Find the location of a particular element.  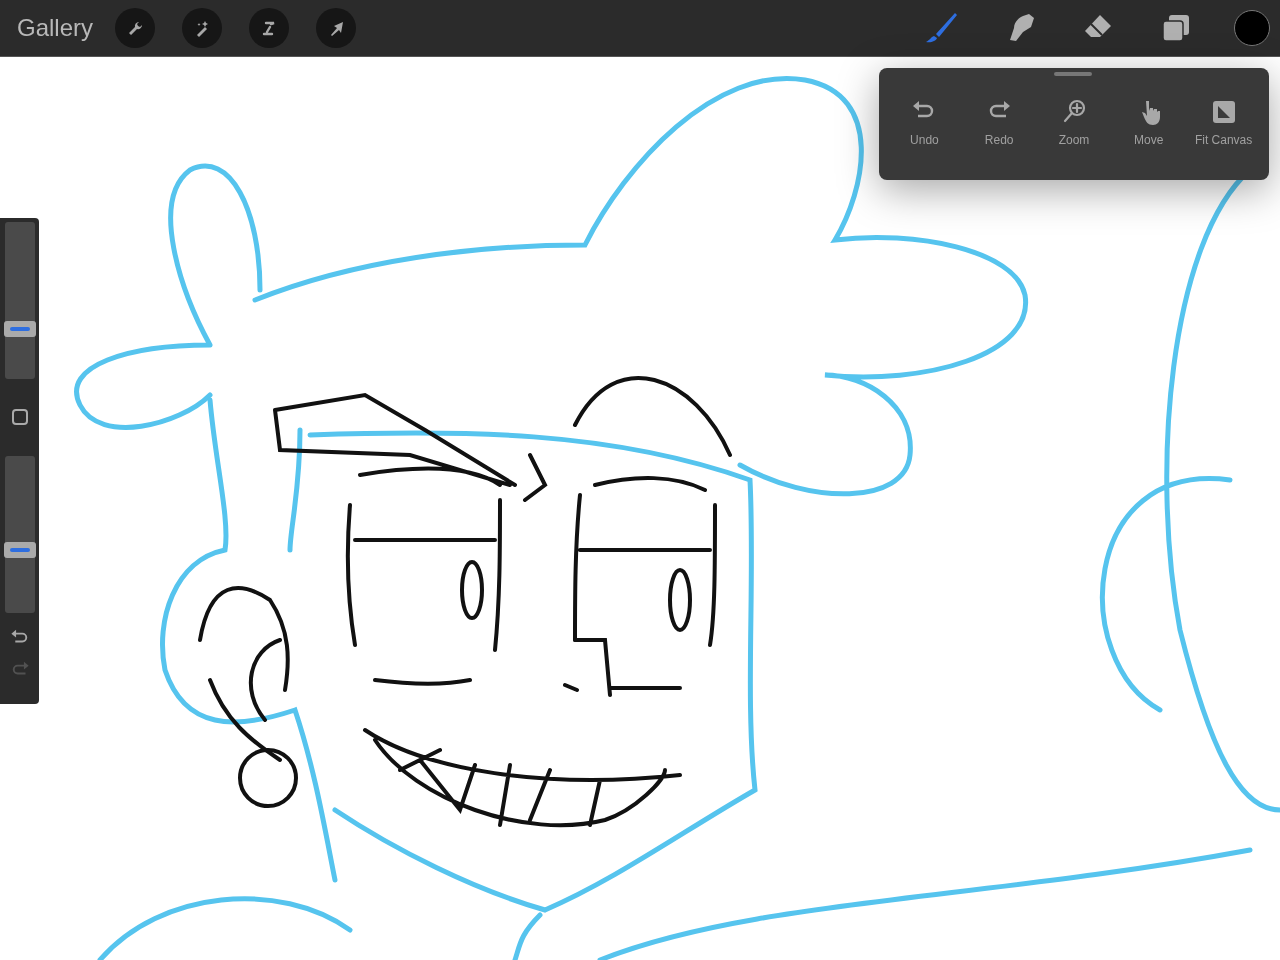

opacity-slider is located at coordinates (19, 534).